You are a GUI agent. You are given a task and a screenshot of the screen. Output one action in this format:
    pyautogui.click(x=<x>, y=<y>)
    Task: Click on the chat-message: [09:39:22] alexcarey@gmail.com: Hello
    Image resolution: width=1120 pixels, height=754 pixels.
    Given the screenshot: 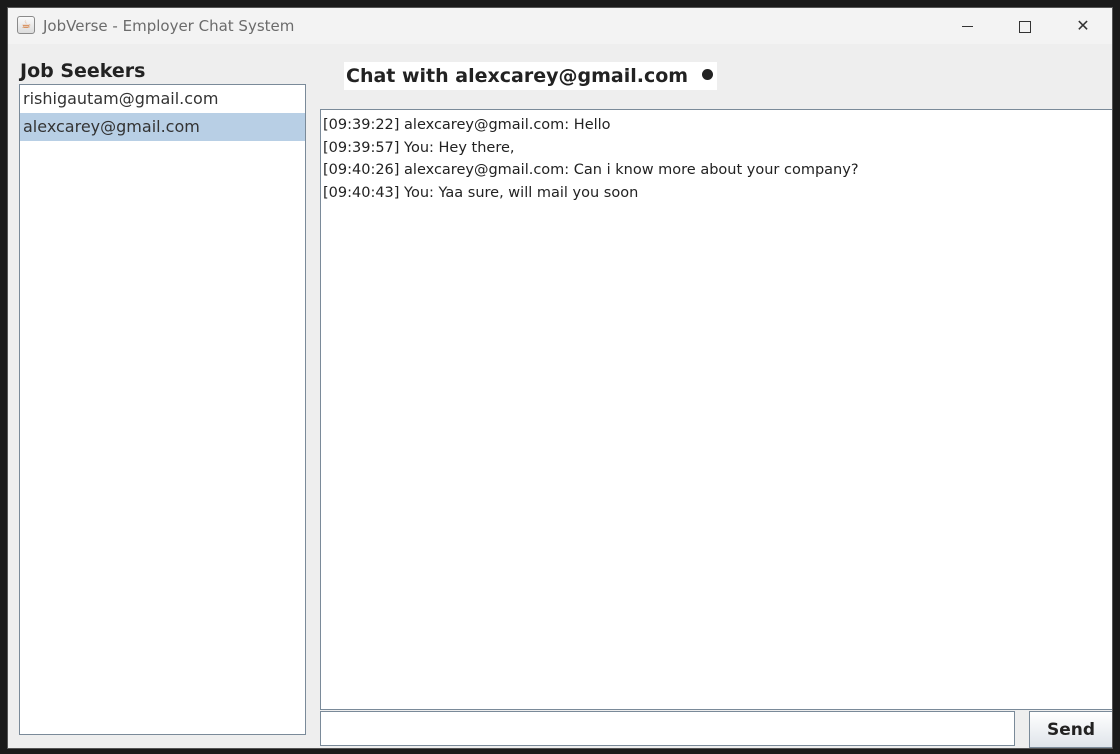 What is the action you would take?
    pyautogui.click(x=467, y=125)
    